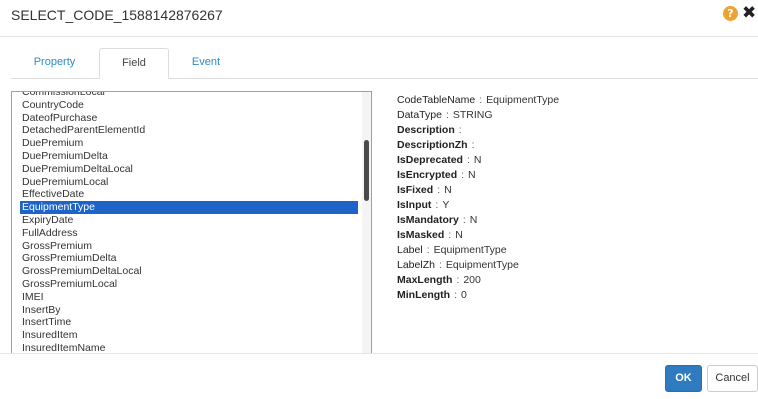 This screenshot has width=758, height=399. I want to click on list-item: GrossPremiumDelta, so click(187, 258).